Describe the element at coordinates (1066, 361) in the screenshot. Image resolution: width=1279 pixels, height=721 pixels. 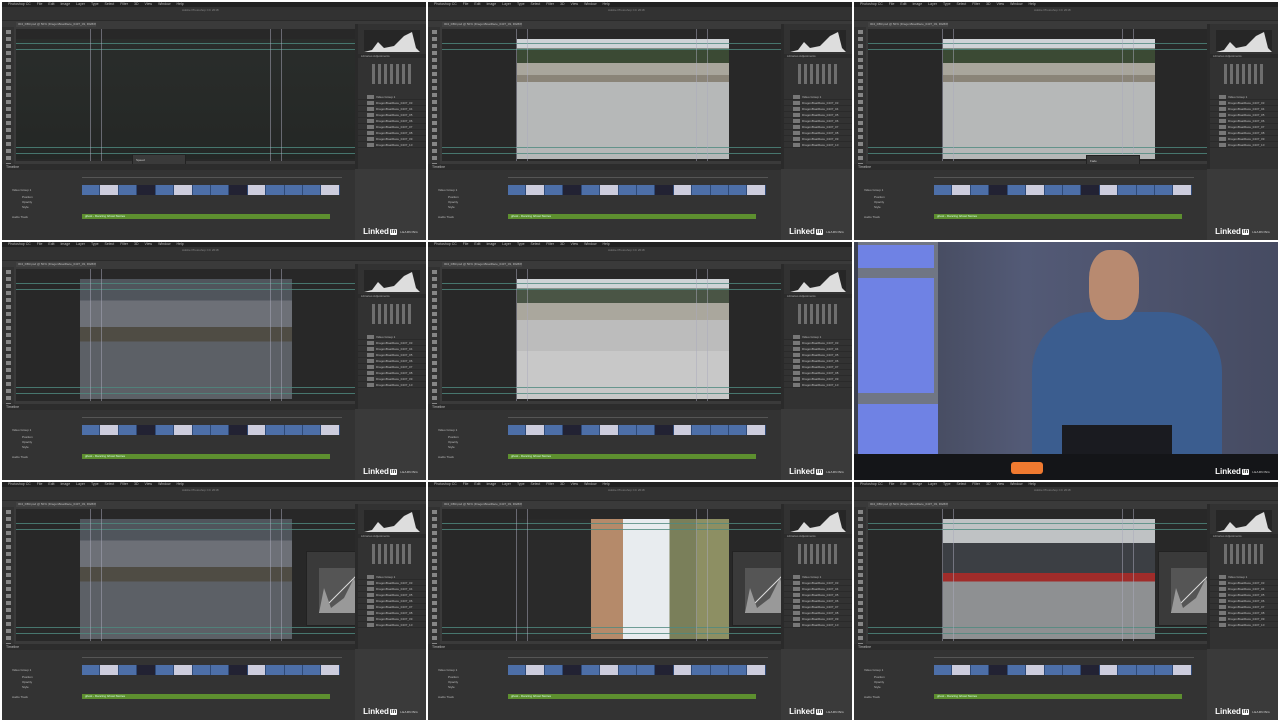
I see `video-thumbnail: Linked in LEARNING` at that location.